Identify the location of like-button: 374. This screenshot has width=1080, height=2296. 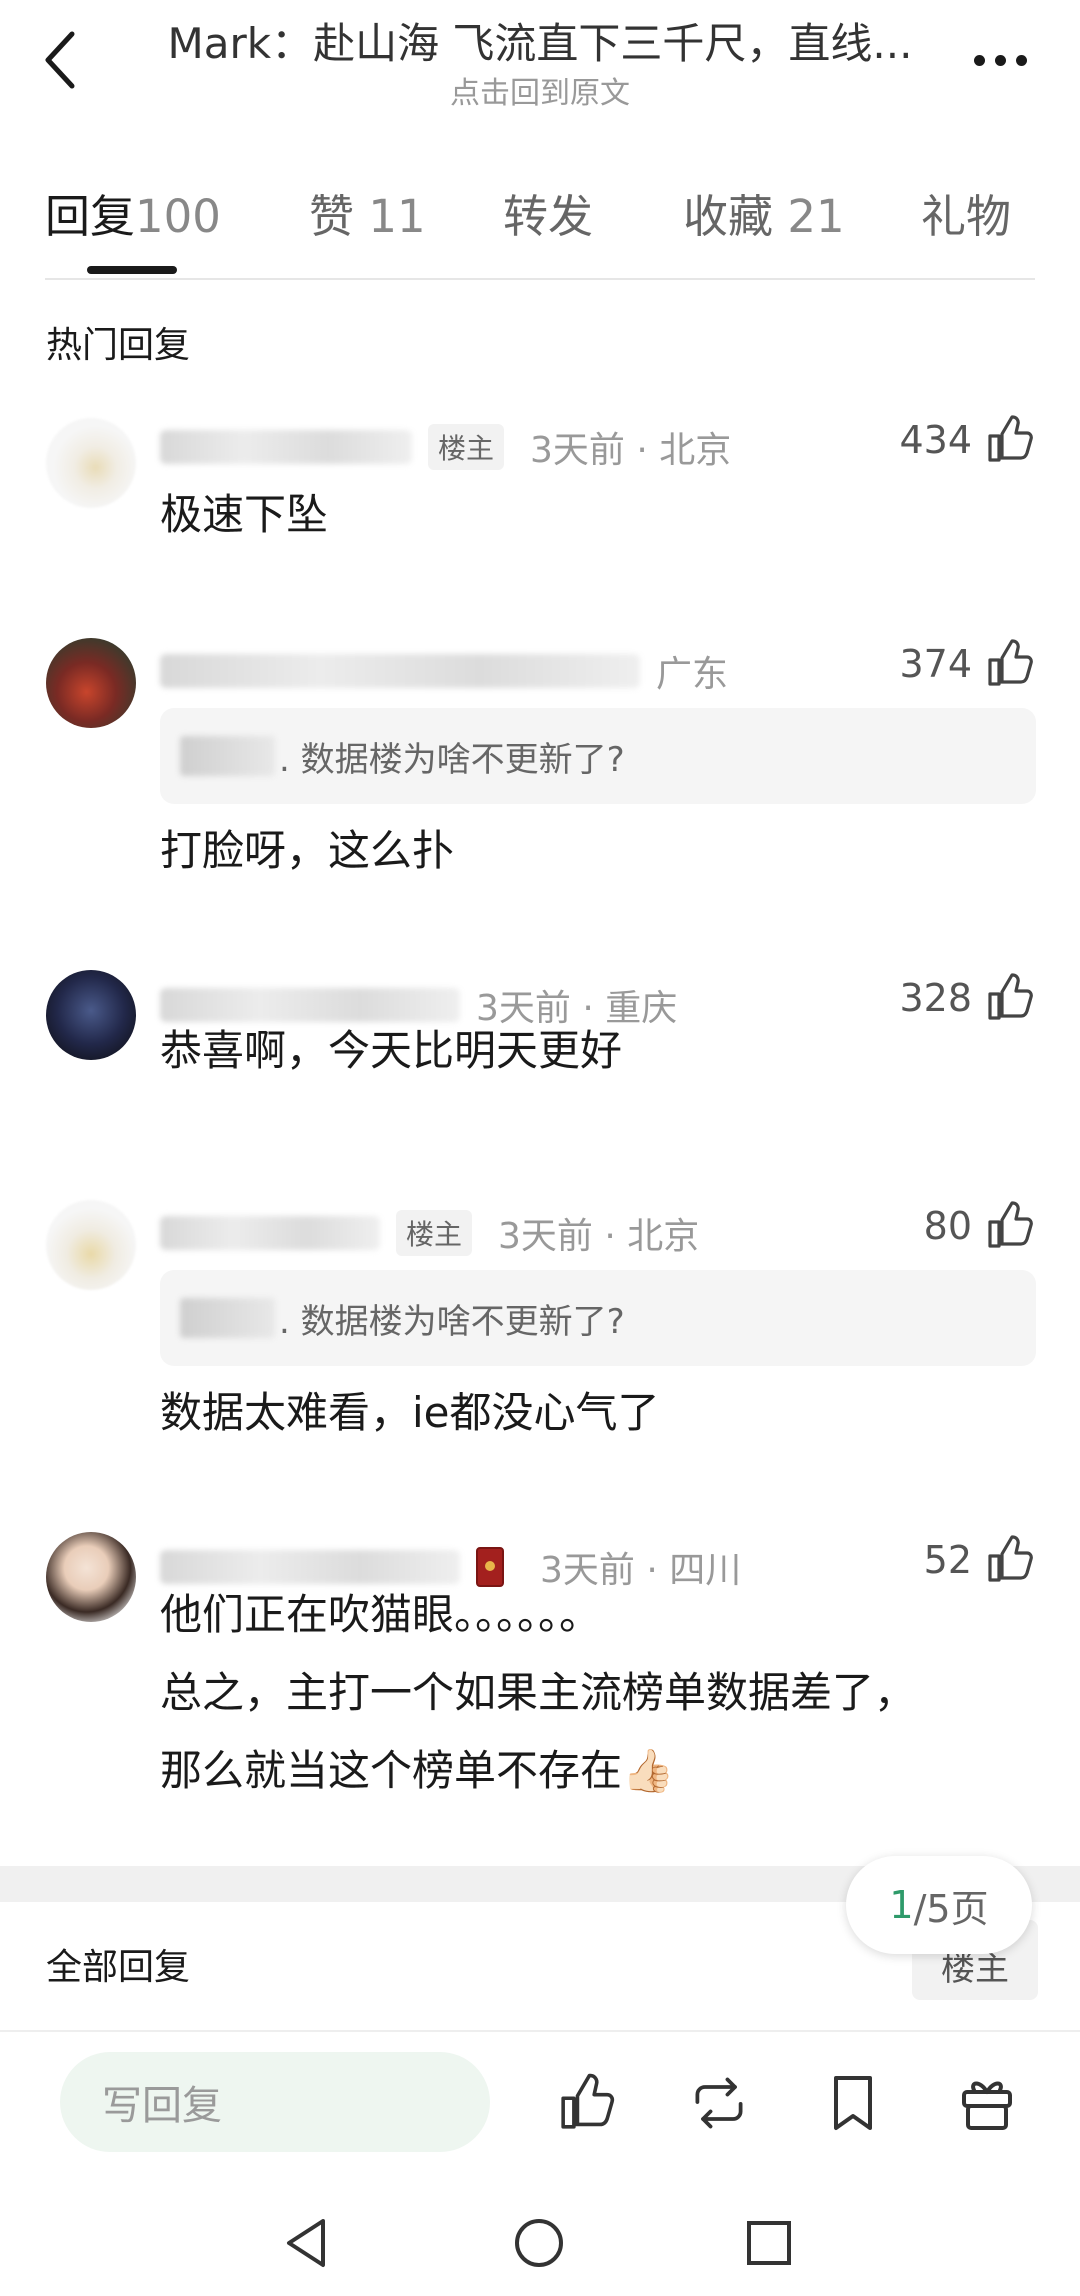
(967, 664).